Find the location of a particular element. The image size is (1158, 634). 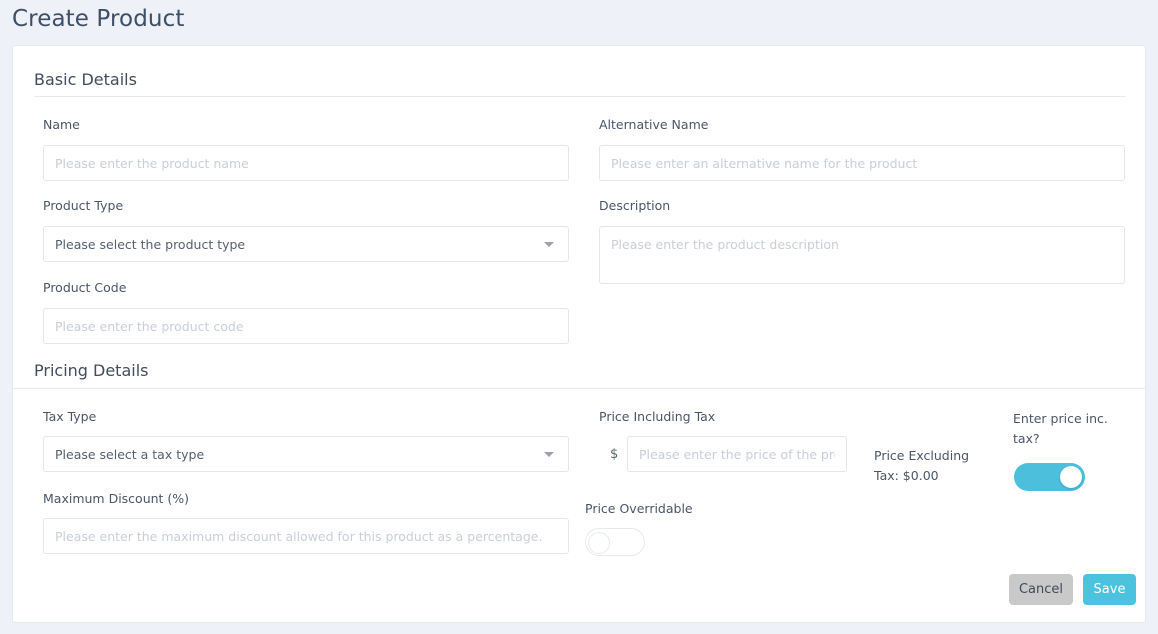

label-price-including-tax: Price Including Tax is located at coordinates (657, 416).